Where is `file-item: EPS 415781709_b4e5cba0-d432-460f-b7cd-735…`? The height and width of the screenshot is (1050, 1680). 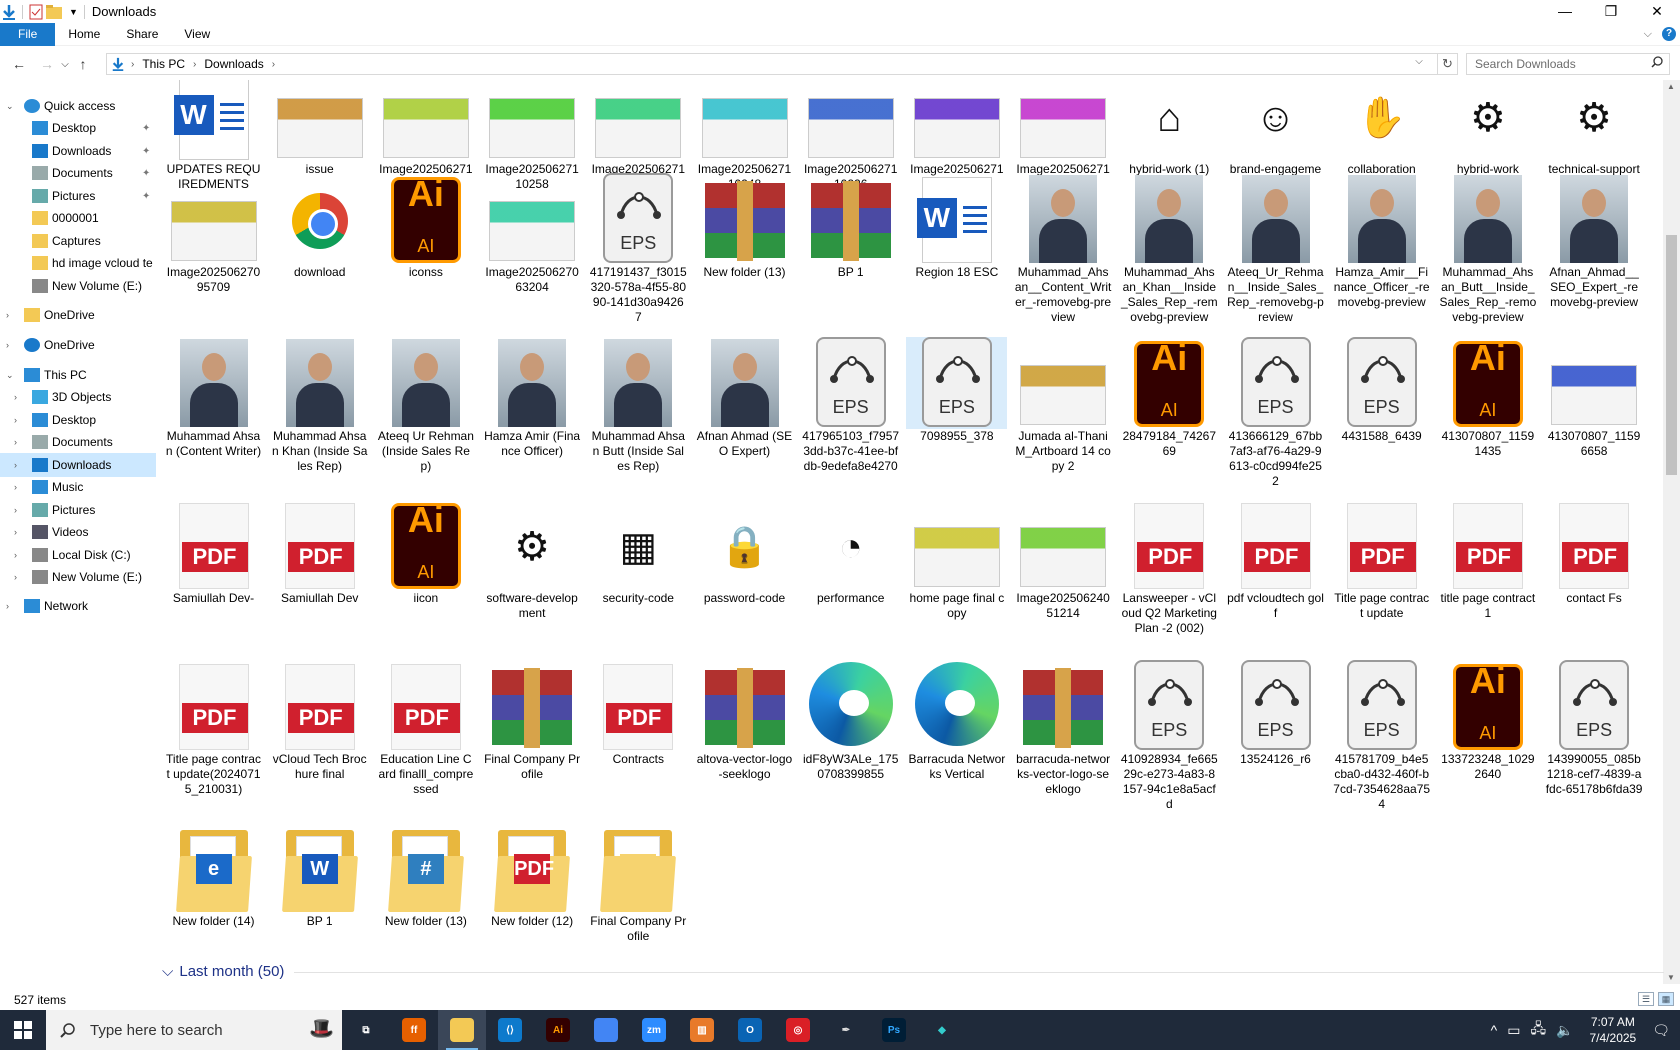 file-item: EPS 415781709_b4e5cba0-d432-460f-b7cd-735… is located at coordinates (1381, 736).